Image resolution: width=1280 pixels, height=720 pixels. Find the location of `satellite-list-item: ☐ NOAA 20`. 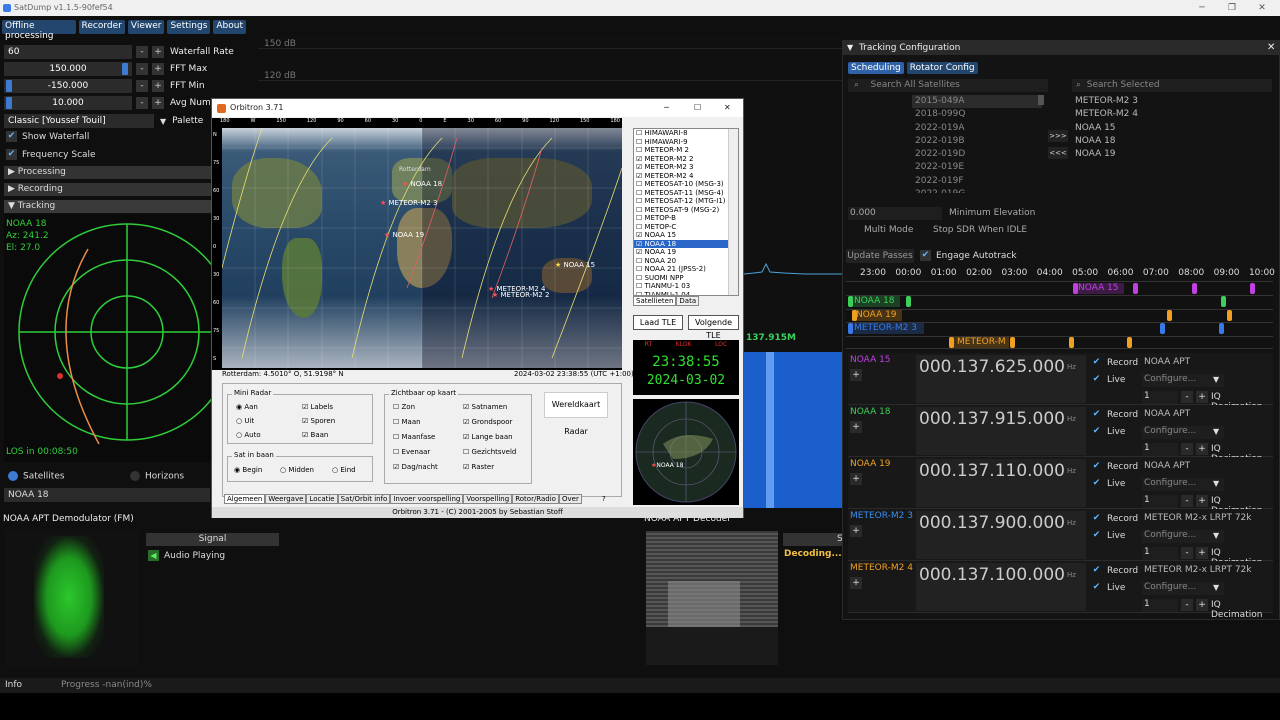

satellite-list-item: ☐ NOAA 20 is located at coordinates (686, 261).